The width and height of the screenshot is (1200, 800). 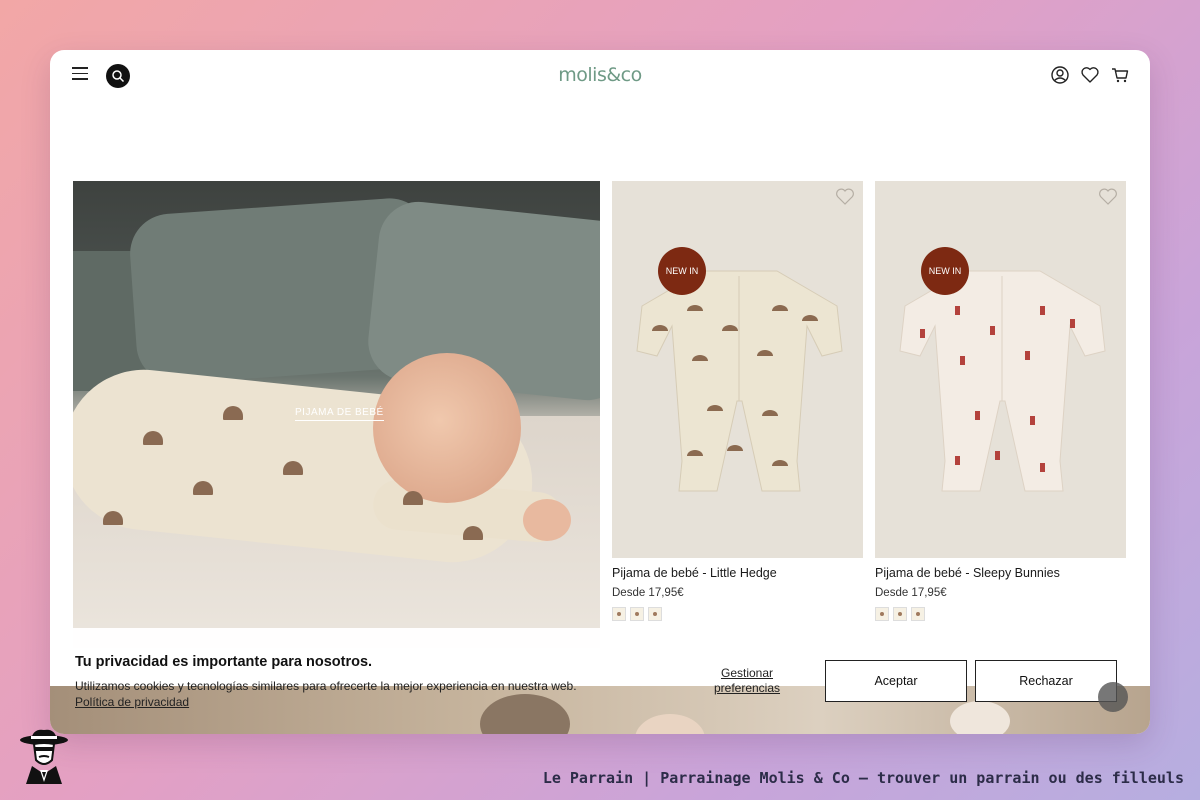 I want to click on site-logo: molis&co, so click(x=600, y=75).